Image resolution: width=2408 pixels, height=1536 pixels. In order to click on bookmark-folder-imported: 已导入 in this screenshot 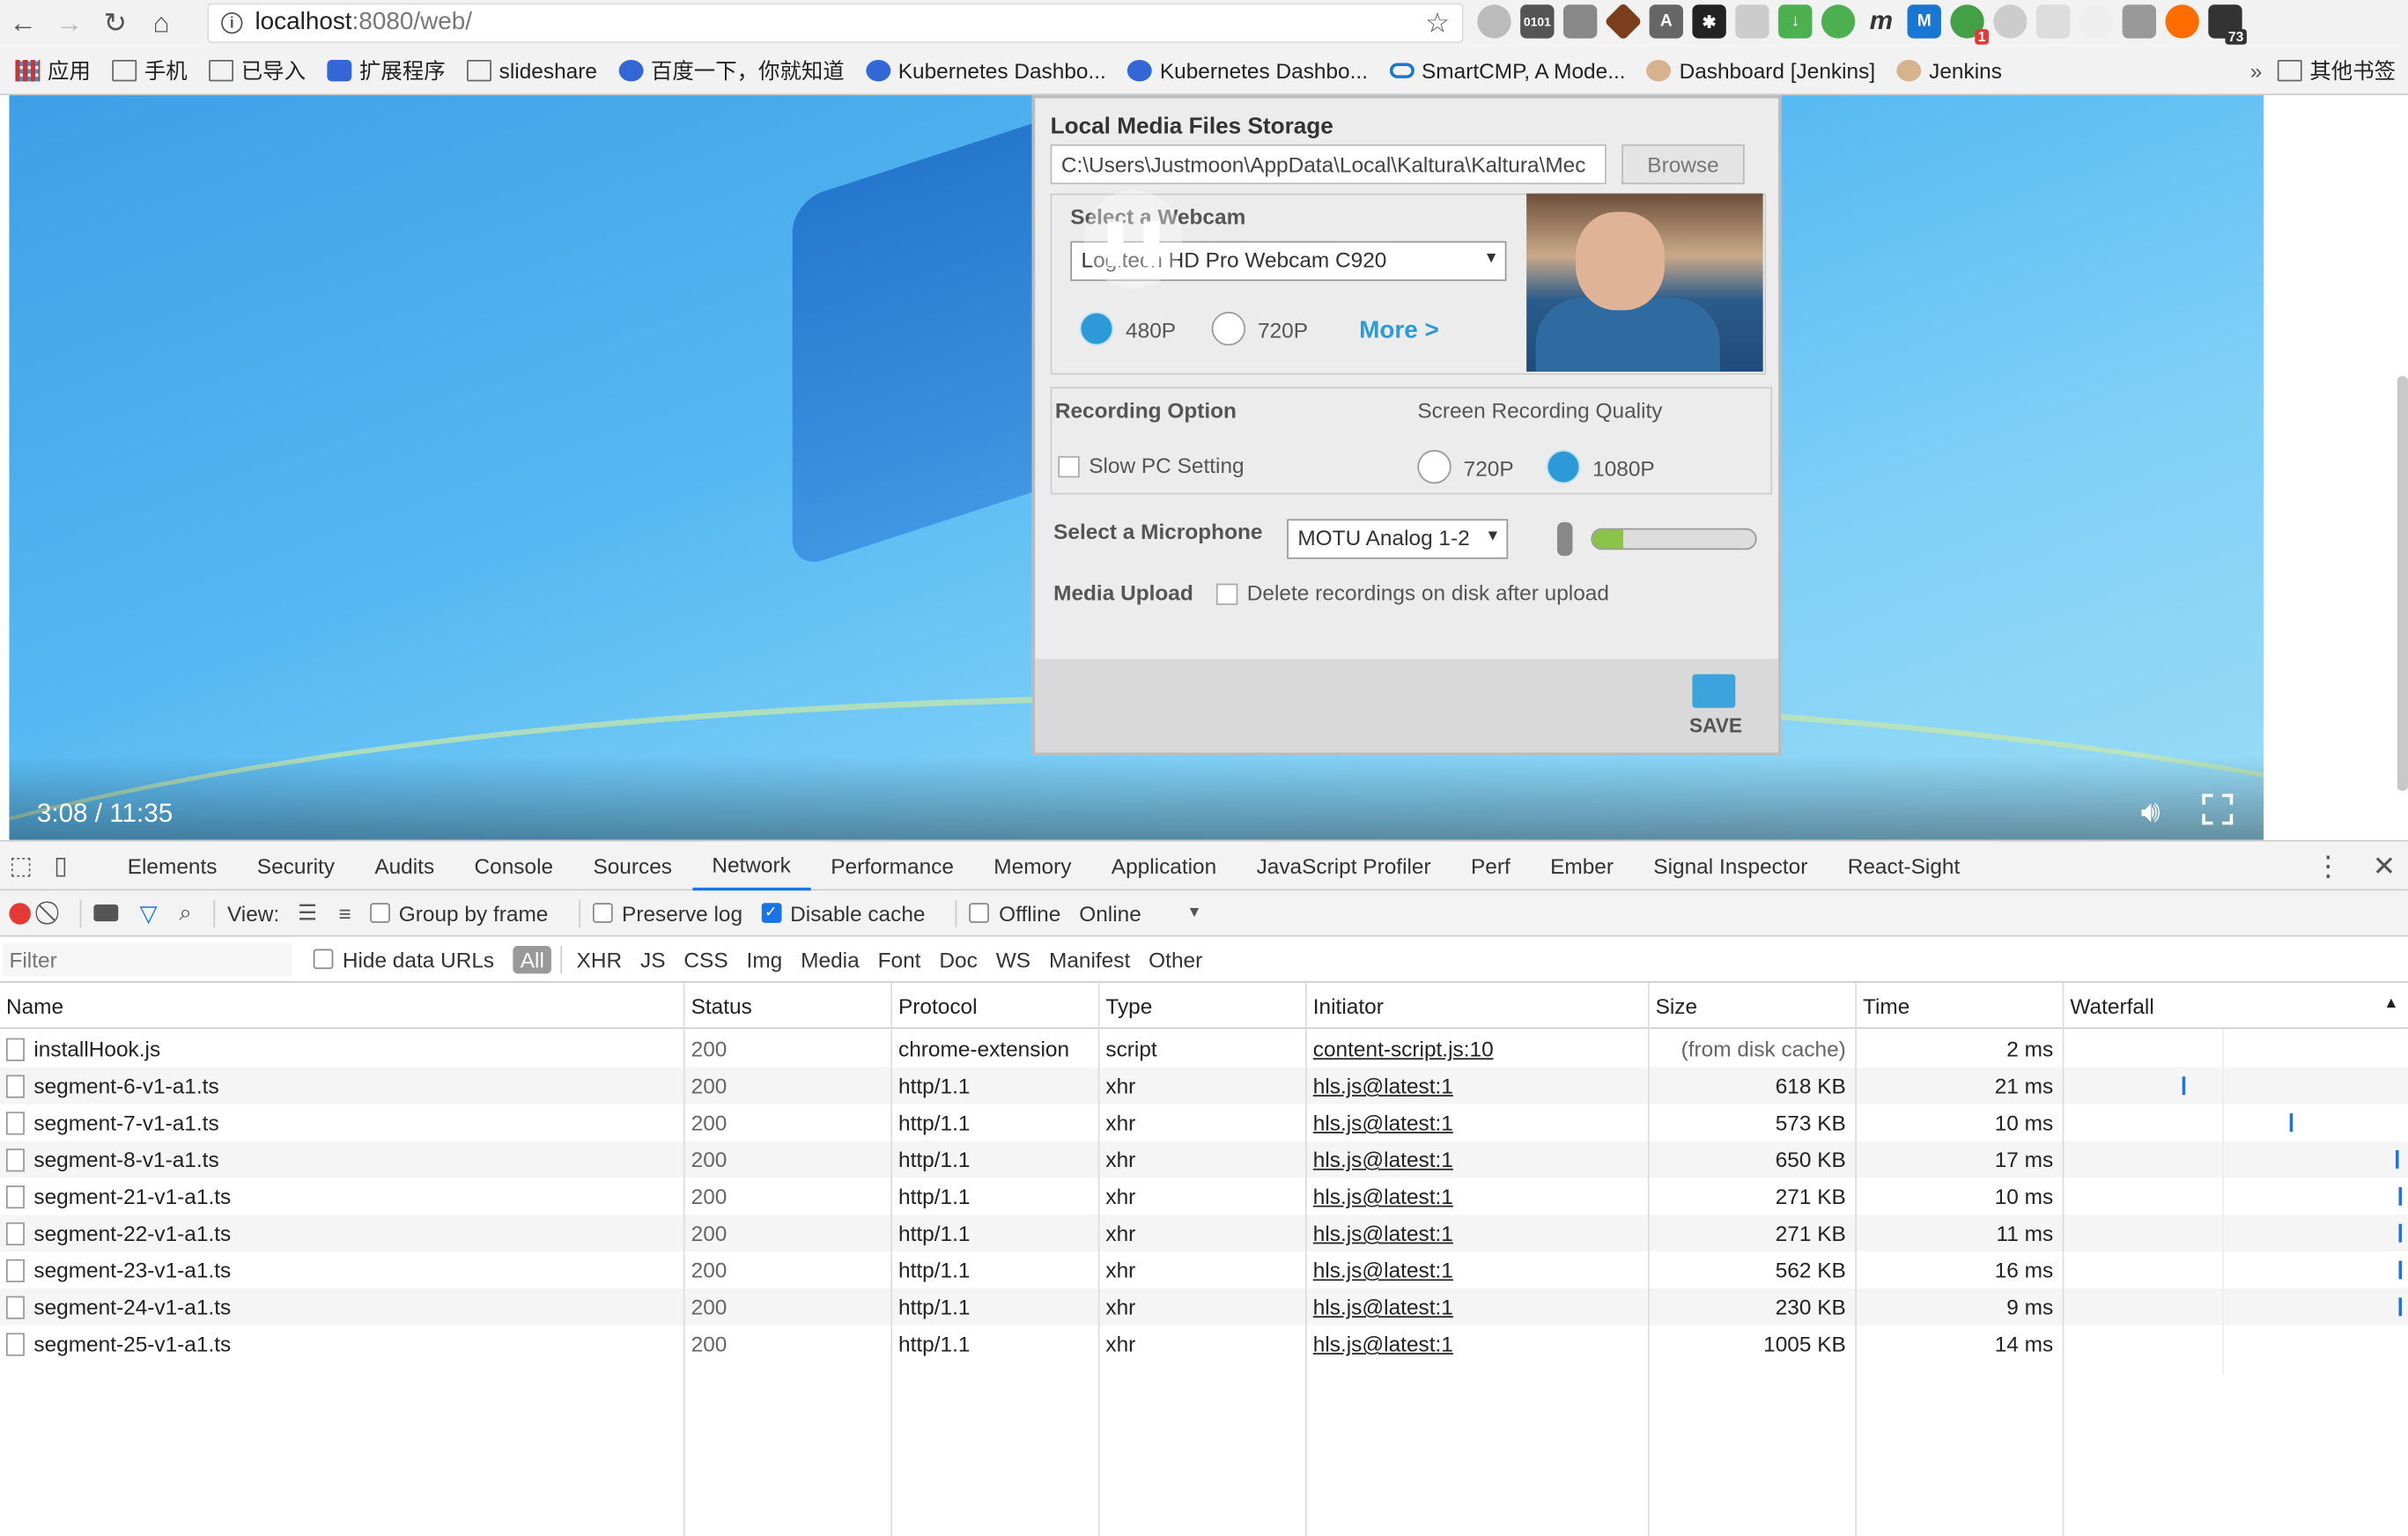, I will do `click(257, 70)`.